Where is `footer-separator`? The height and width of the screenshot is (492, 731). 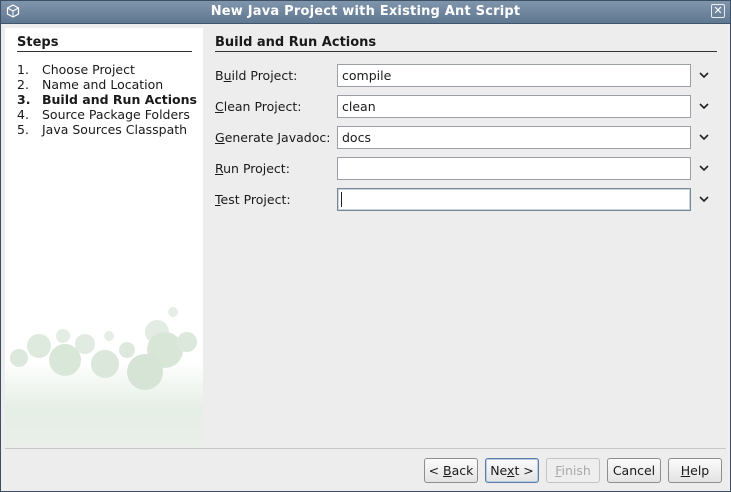 footer-separator is located at coordinates (365, 448).